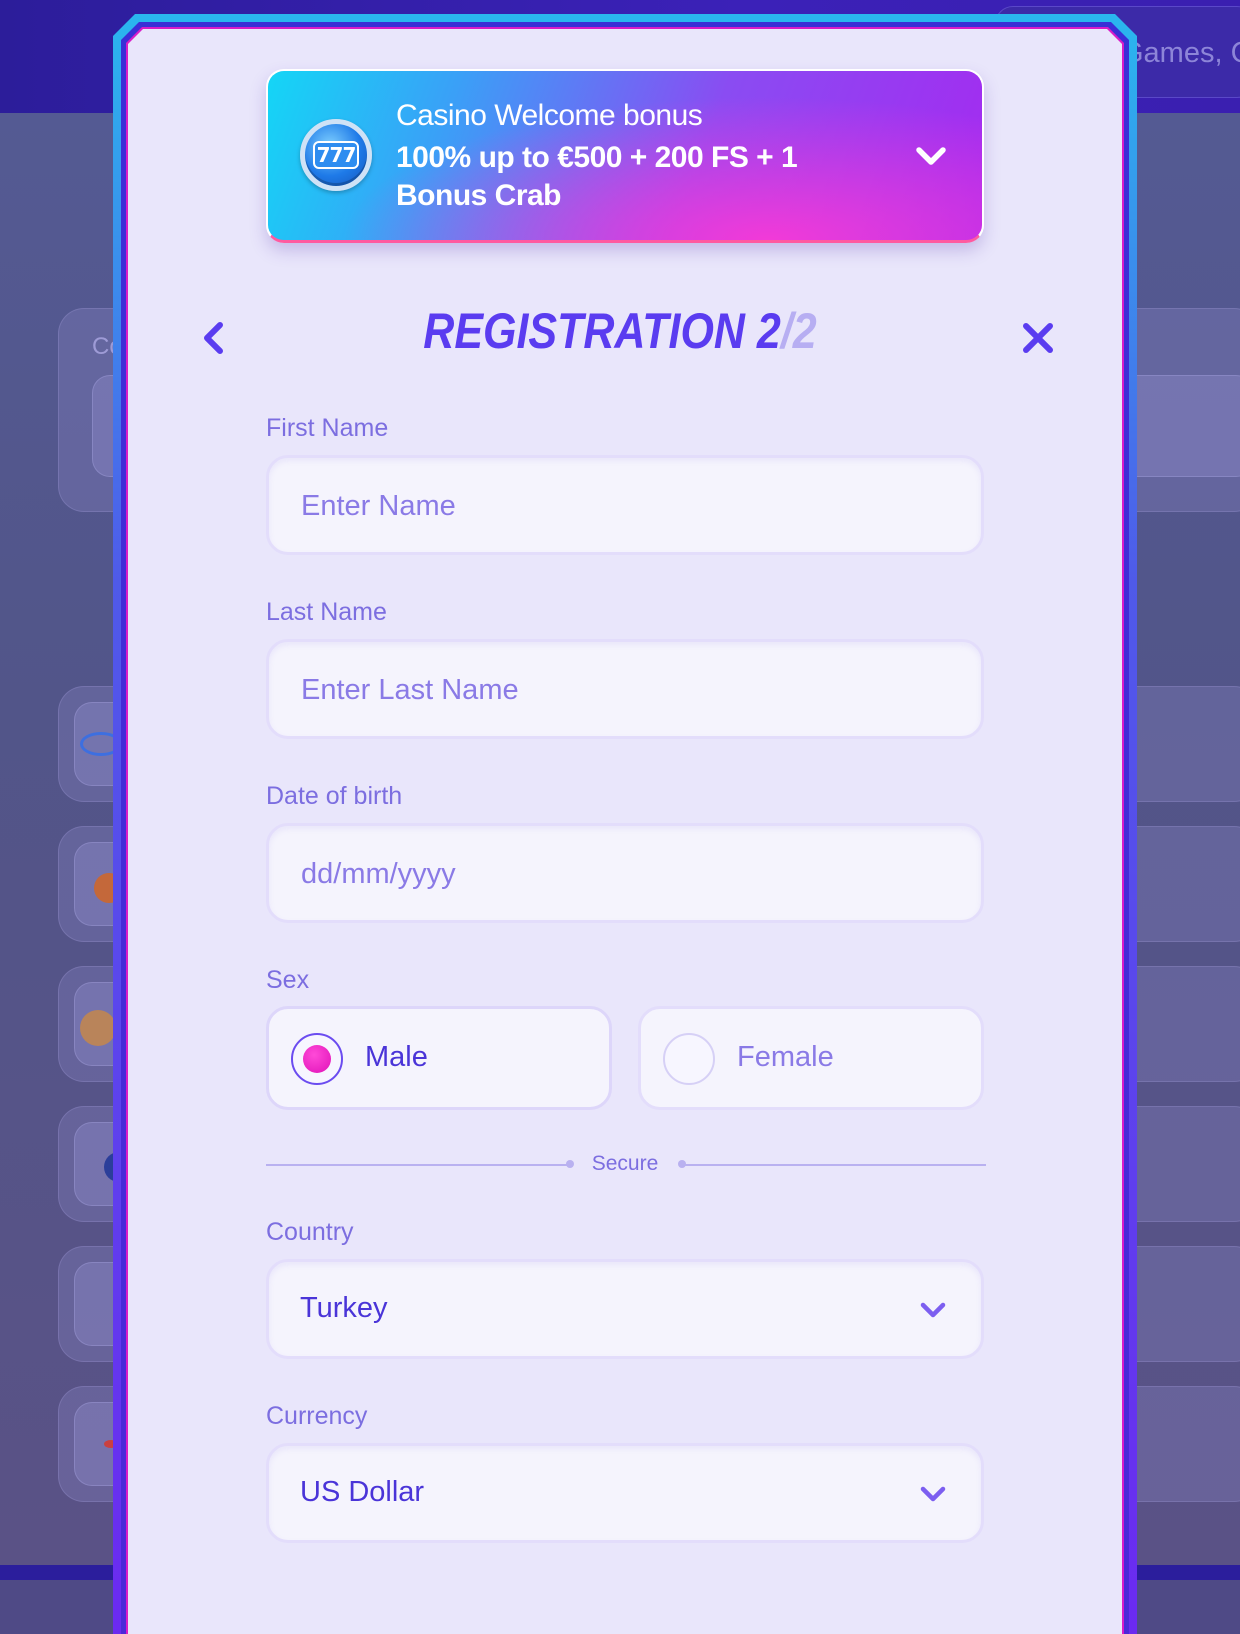 Image resolution: width=1240 pixels, height=1634 pixels. I want to click on dob-field, so click(625, 873).